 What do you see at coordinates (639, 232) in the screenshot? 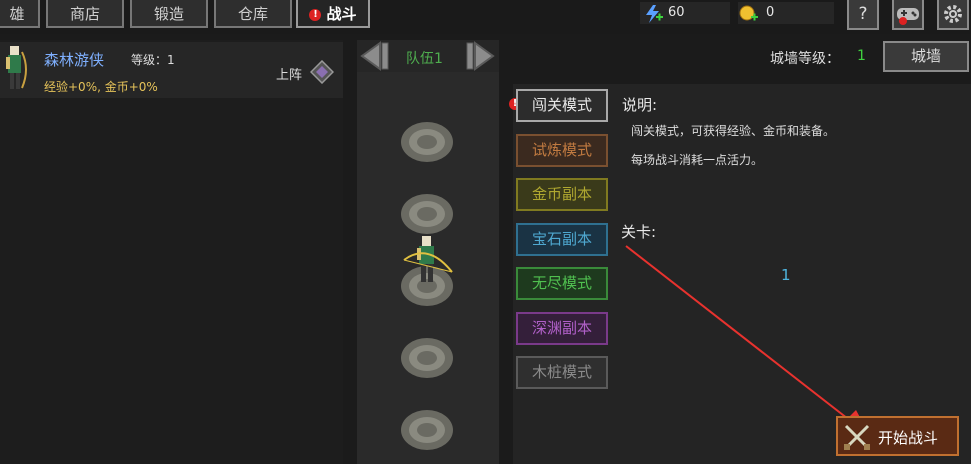
I see `stage-title: 关卡:` at bounding box center [639, 232].